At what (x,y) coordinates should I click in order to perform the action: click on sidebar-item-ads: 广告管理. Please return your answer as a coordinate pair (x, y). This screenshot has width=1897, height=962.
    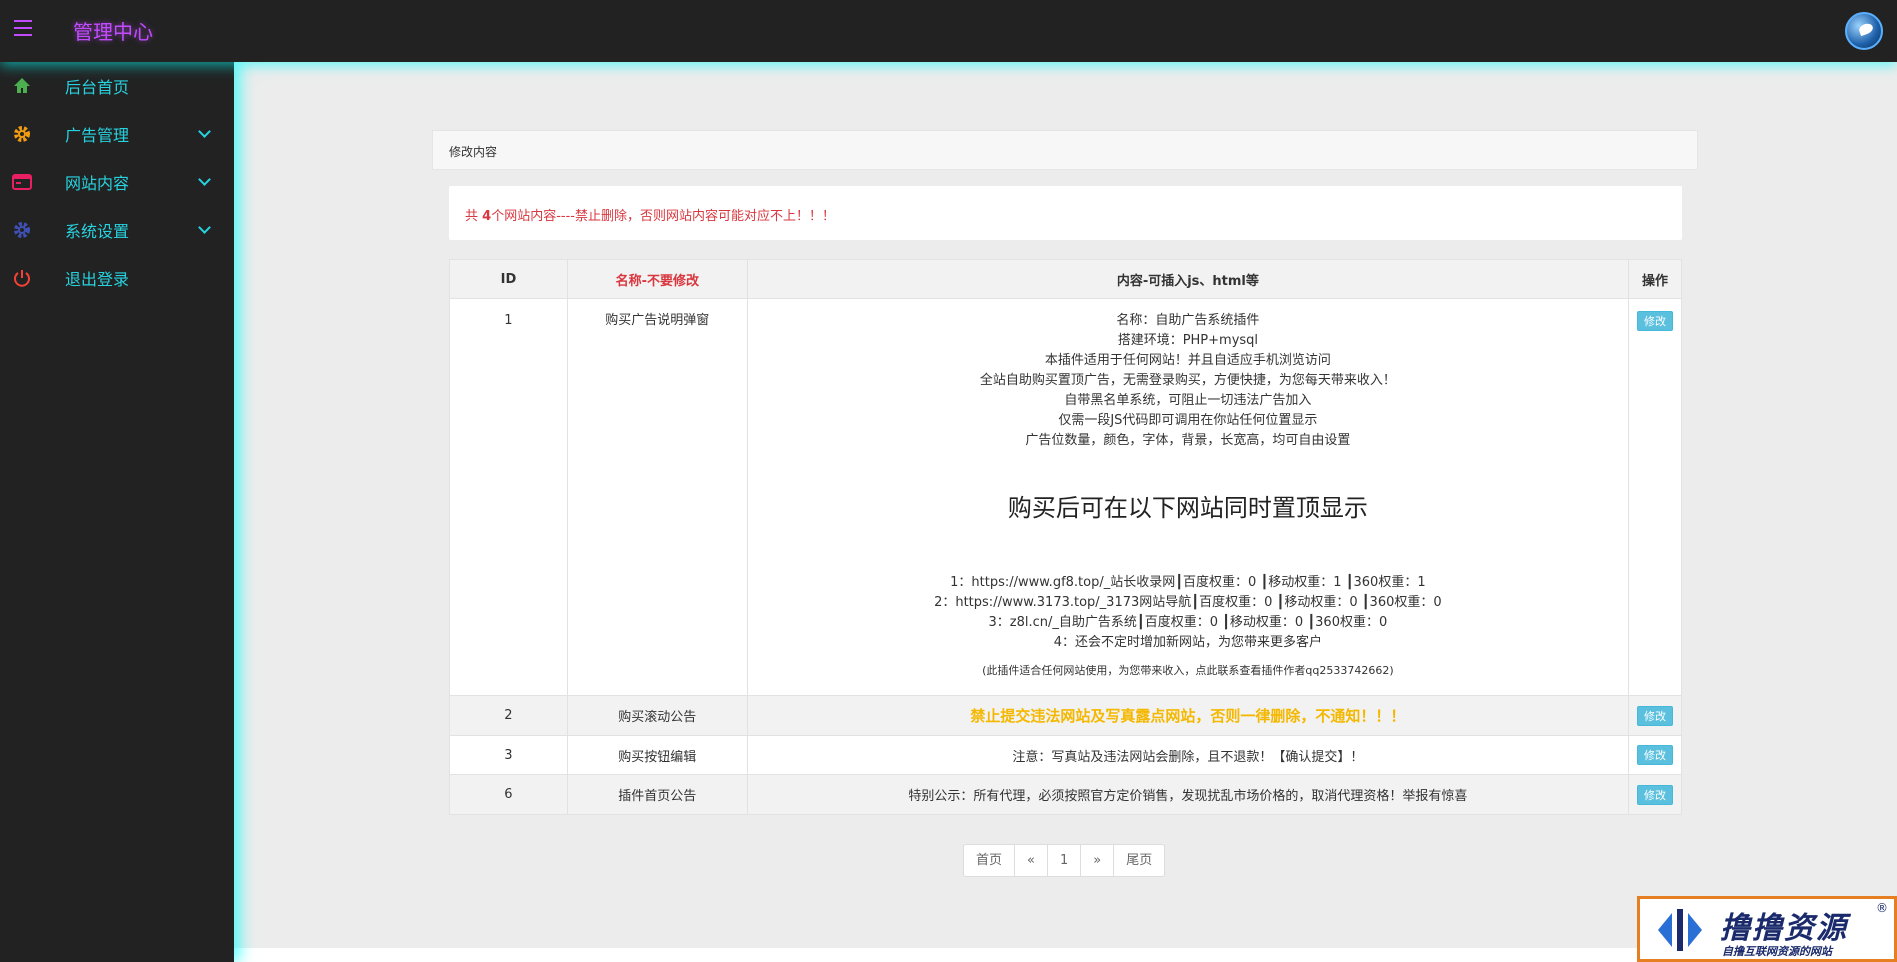
    Looking at the image, I should click on (117, 134).